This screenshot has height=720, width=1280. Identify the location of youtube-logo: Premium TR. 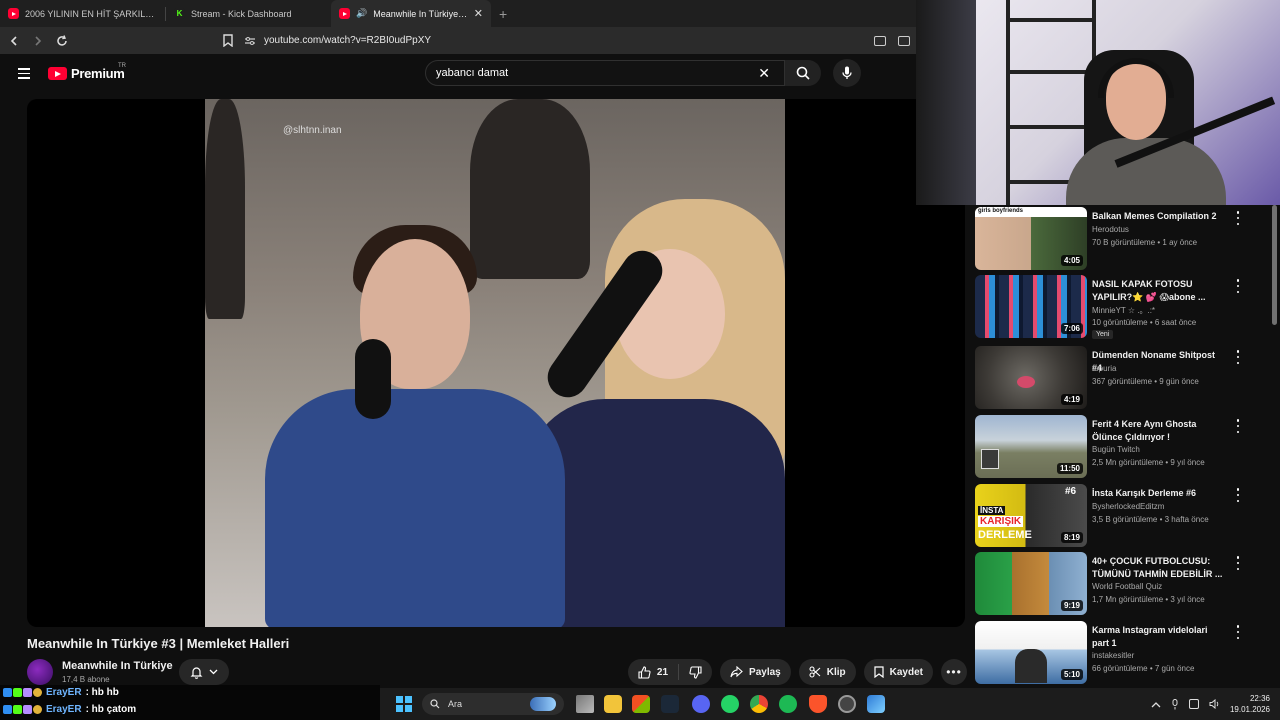
(87, 72).